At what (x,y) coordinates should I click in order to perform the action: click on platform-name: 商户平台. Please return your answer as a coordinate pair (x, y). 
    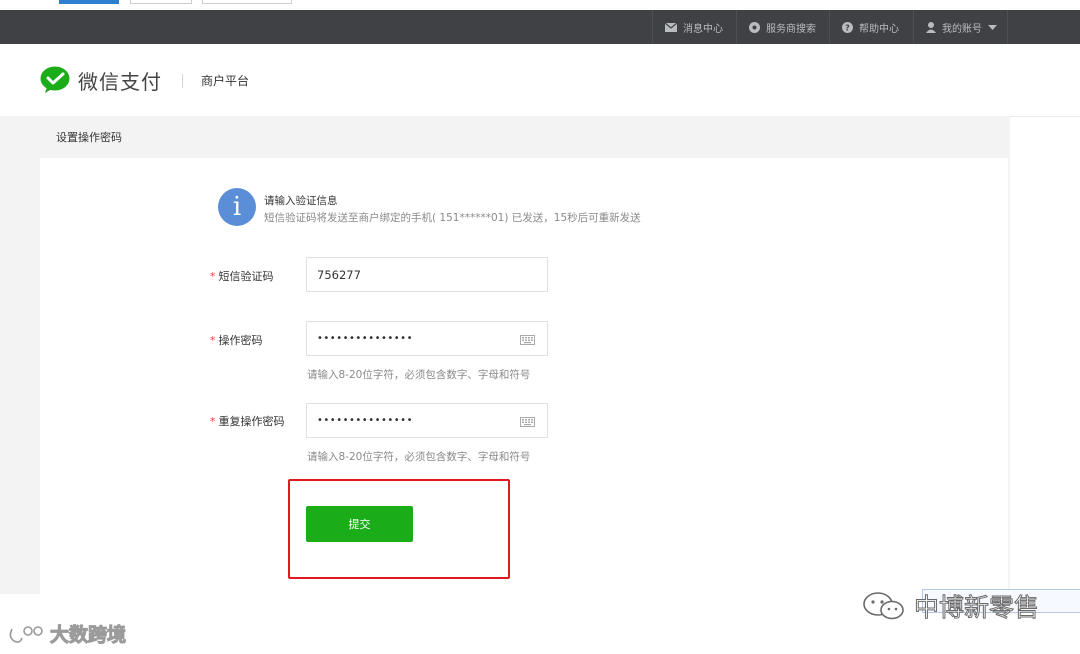
    Looking at the image, I should click on (225, 81).